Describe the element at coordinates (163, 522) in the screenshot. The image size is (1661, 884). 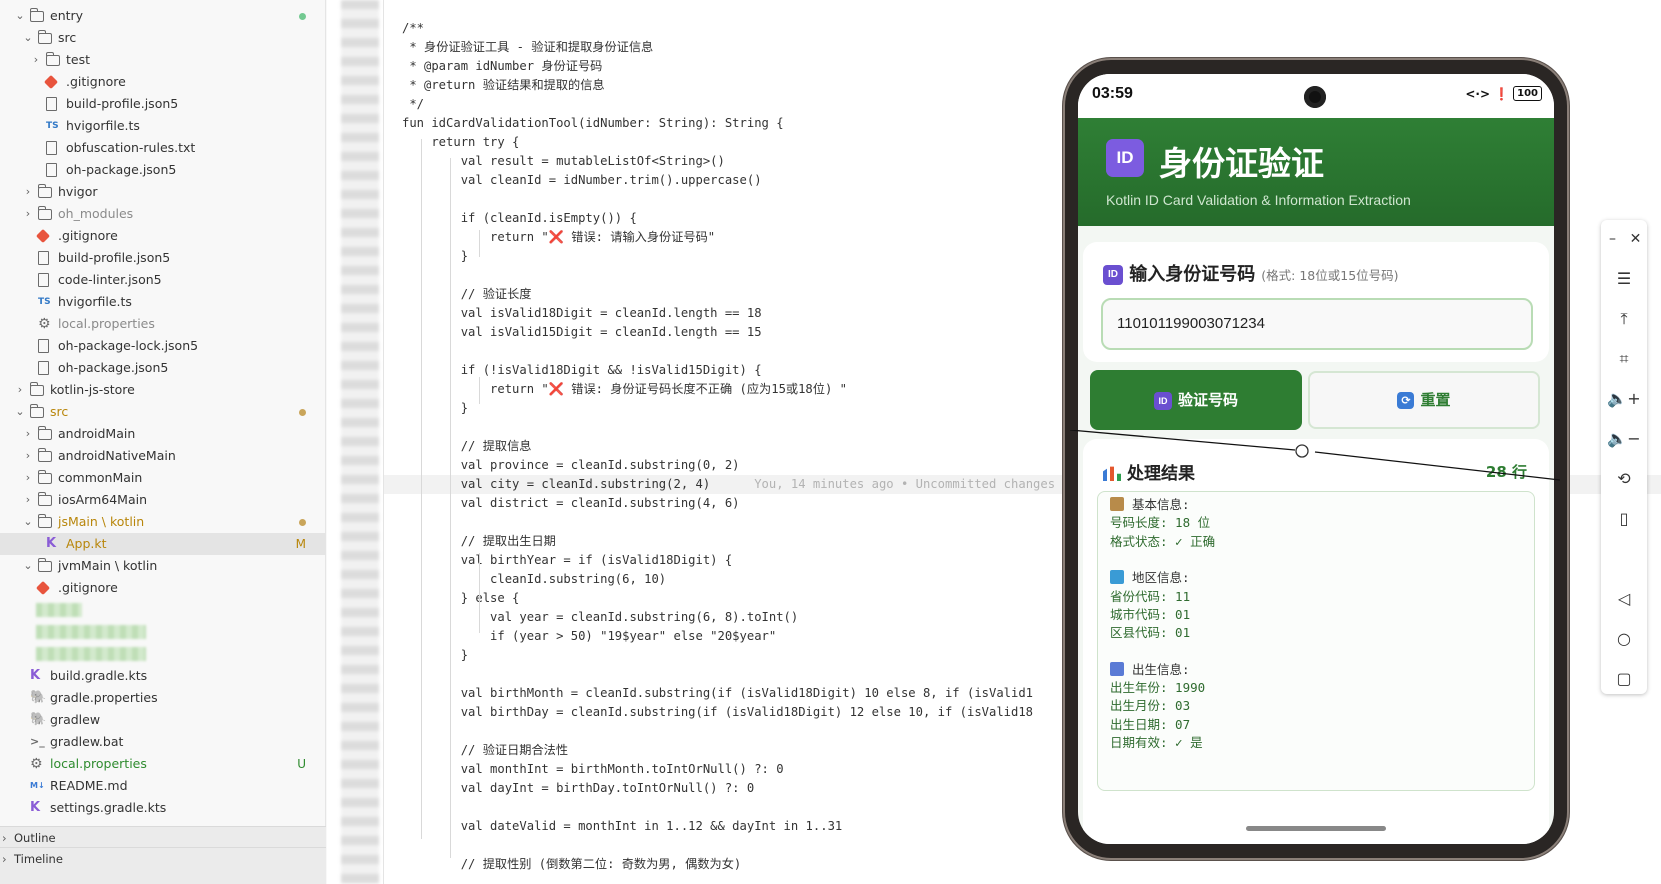
I see `tree-item: ⌄ jsMain \ kotlin` at that location.